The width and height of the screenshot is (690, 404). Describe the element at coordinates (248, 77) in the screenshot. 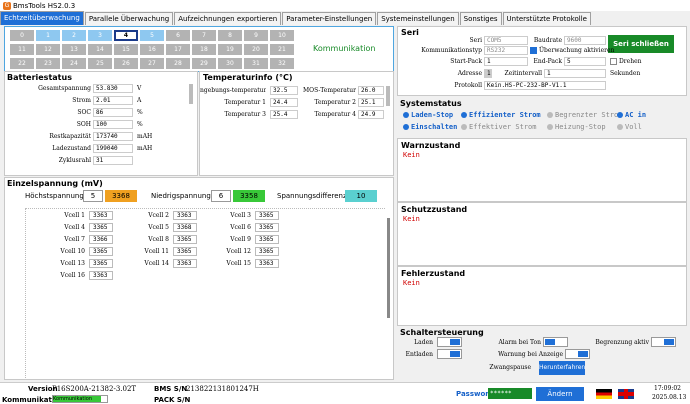

I see `temperature-title: Temperaturinfo (°C)` at that location.